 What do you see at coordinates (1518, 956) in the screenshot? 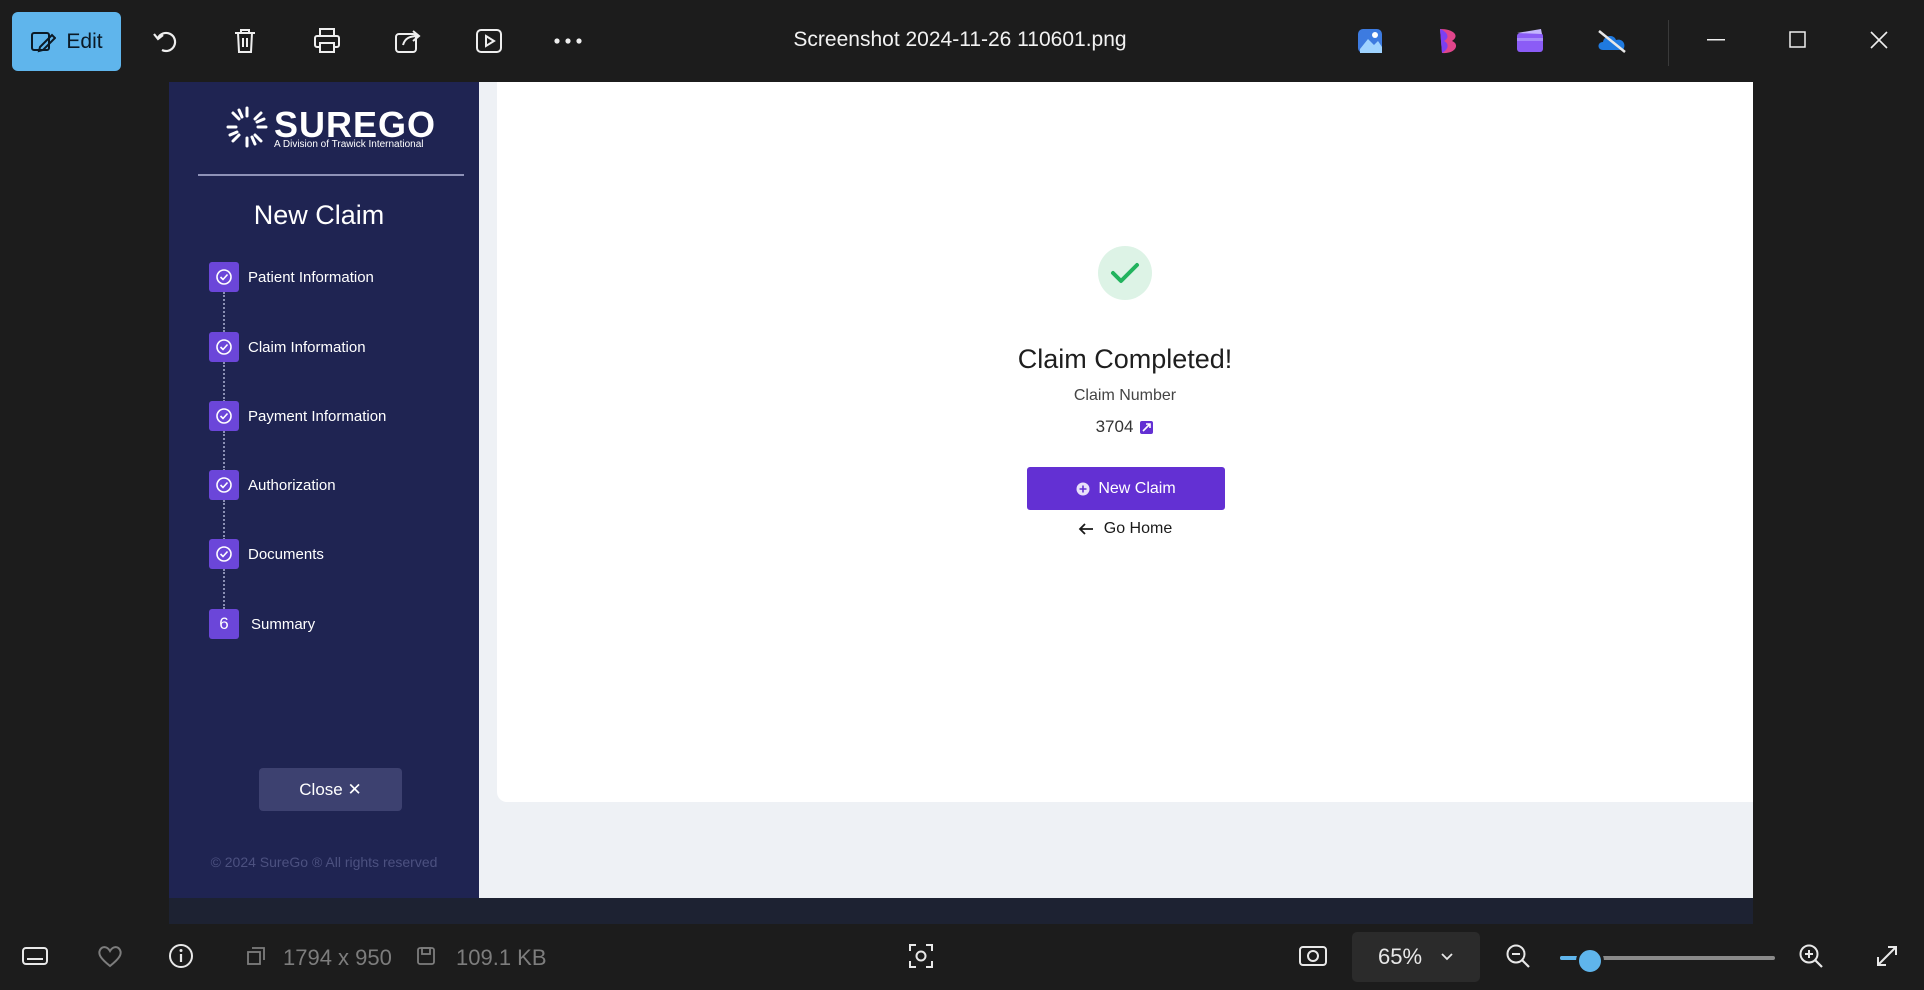
I see `zoom-out-icon` at bounding box center [1518, 956].